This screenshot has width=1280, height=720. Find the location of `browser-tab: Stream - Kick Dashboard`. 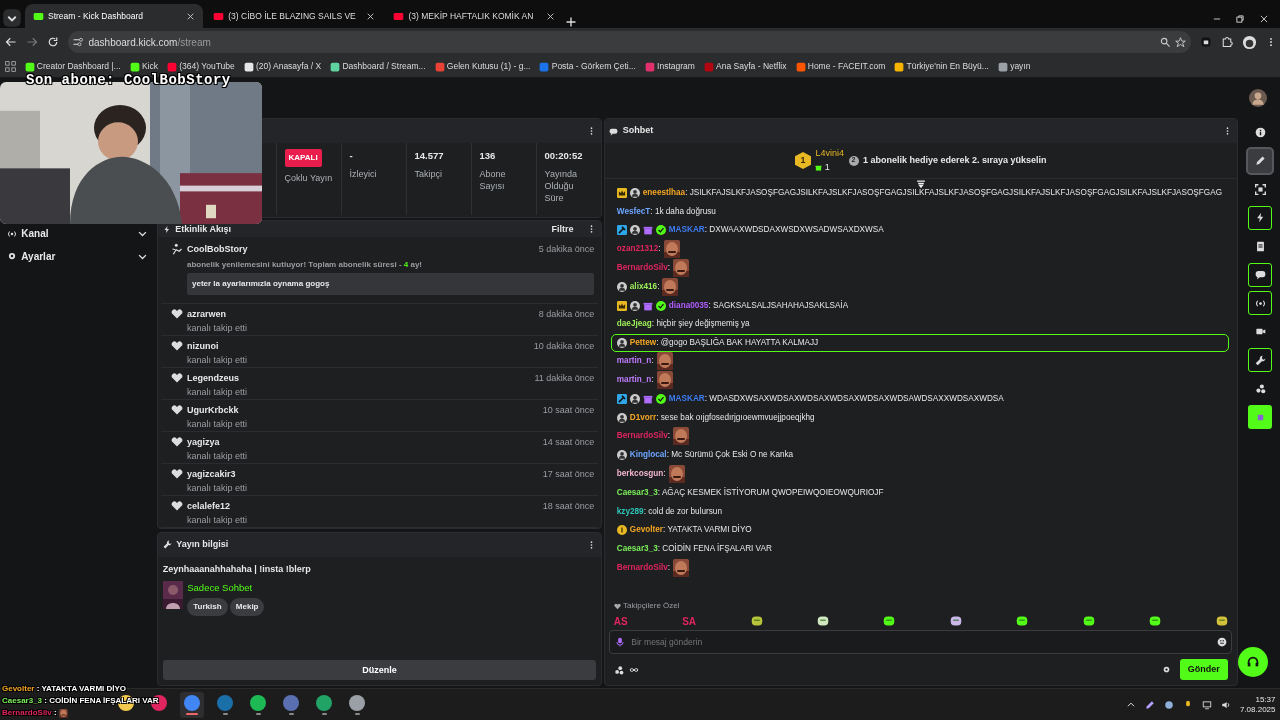

browser-tab: Stream - Kick Dashboard is located at coordinates (113, 16).